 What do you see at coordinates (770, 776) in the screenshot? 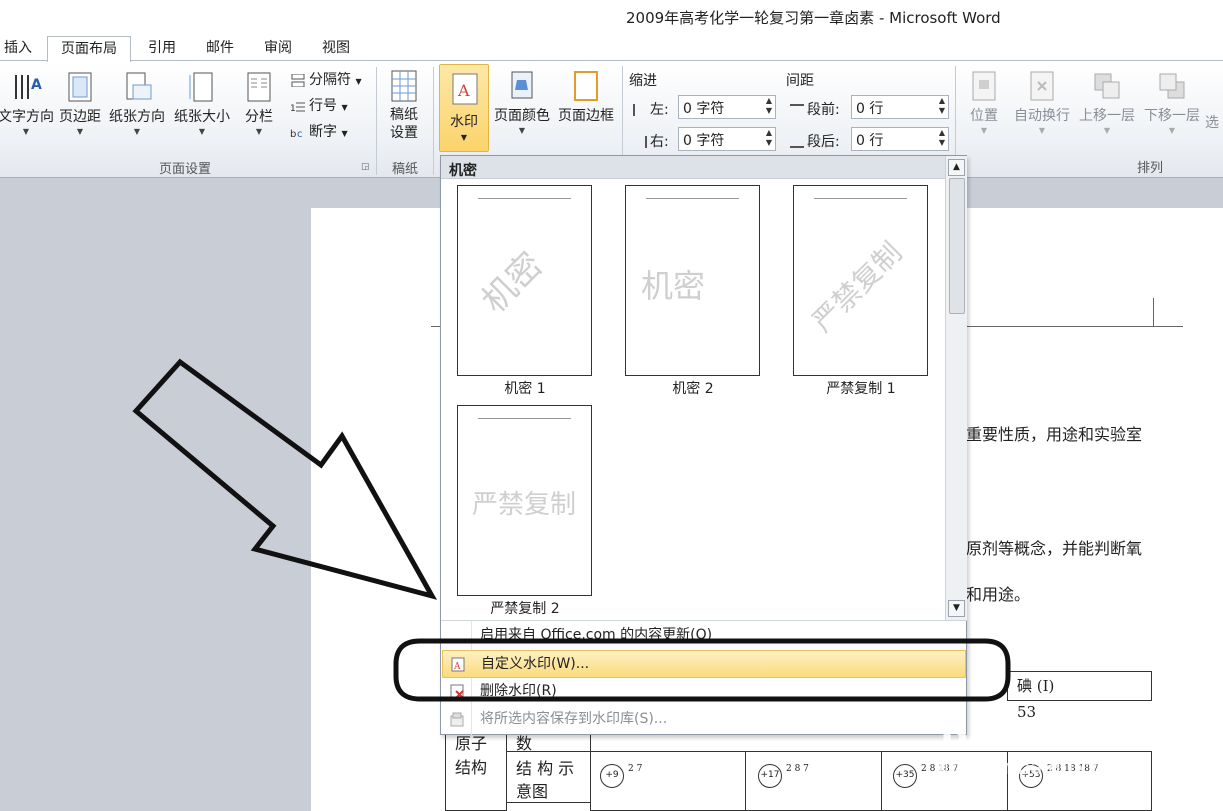
I see `atom-diagram-chlorine: +17` at bounding box center [770, 776].